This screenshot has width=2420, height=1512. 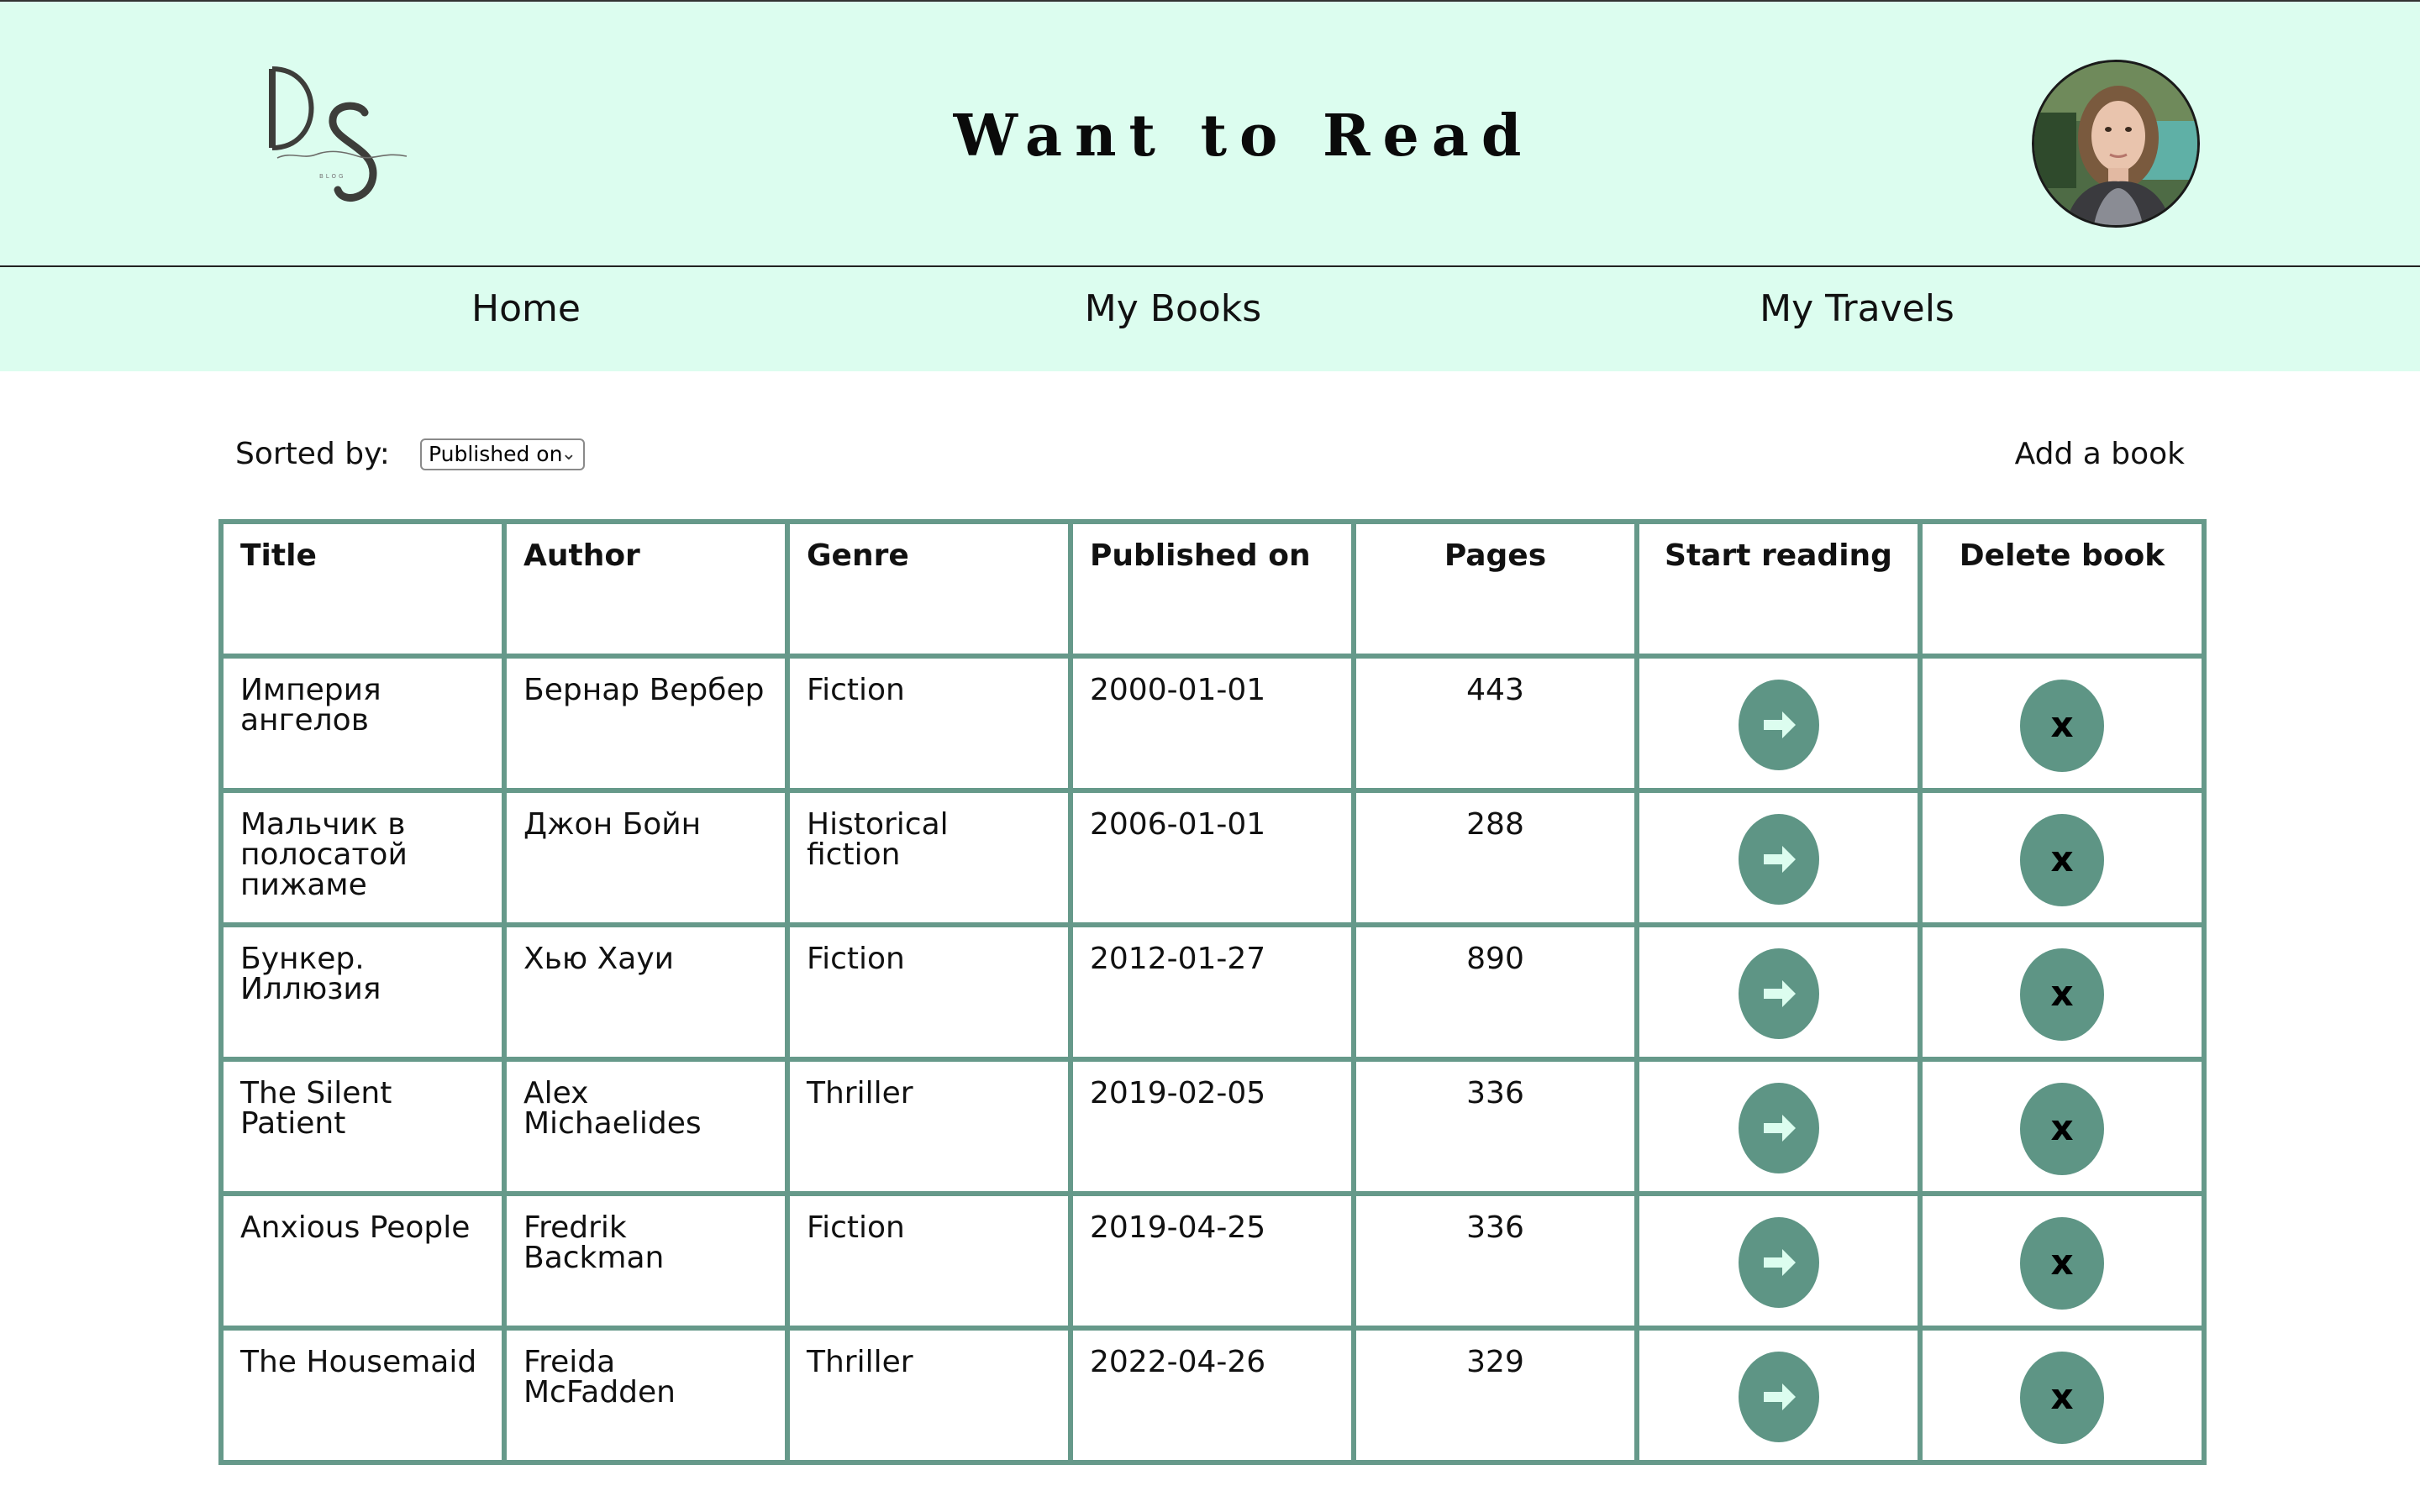 I want to click on avatar, so click(x=2116, y=144).